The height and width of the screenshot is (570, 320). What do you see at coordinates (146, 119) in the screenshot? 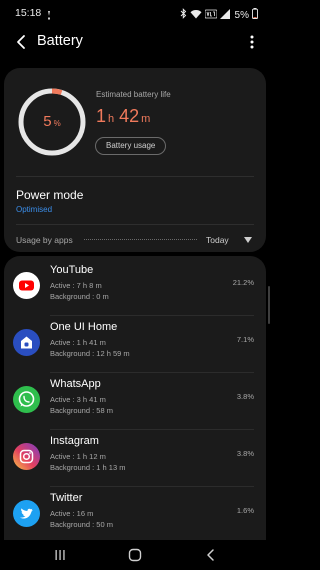
I see `estimated-minutes-unit: m` at bounding box center [146, 119].